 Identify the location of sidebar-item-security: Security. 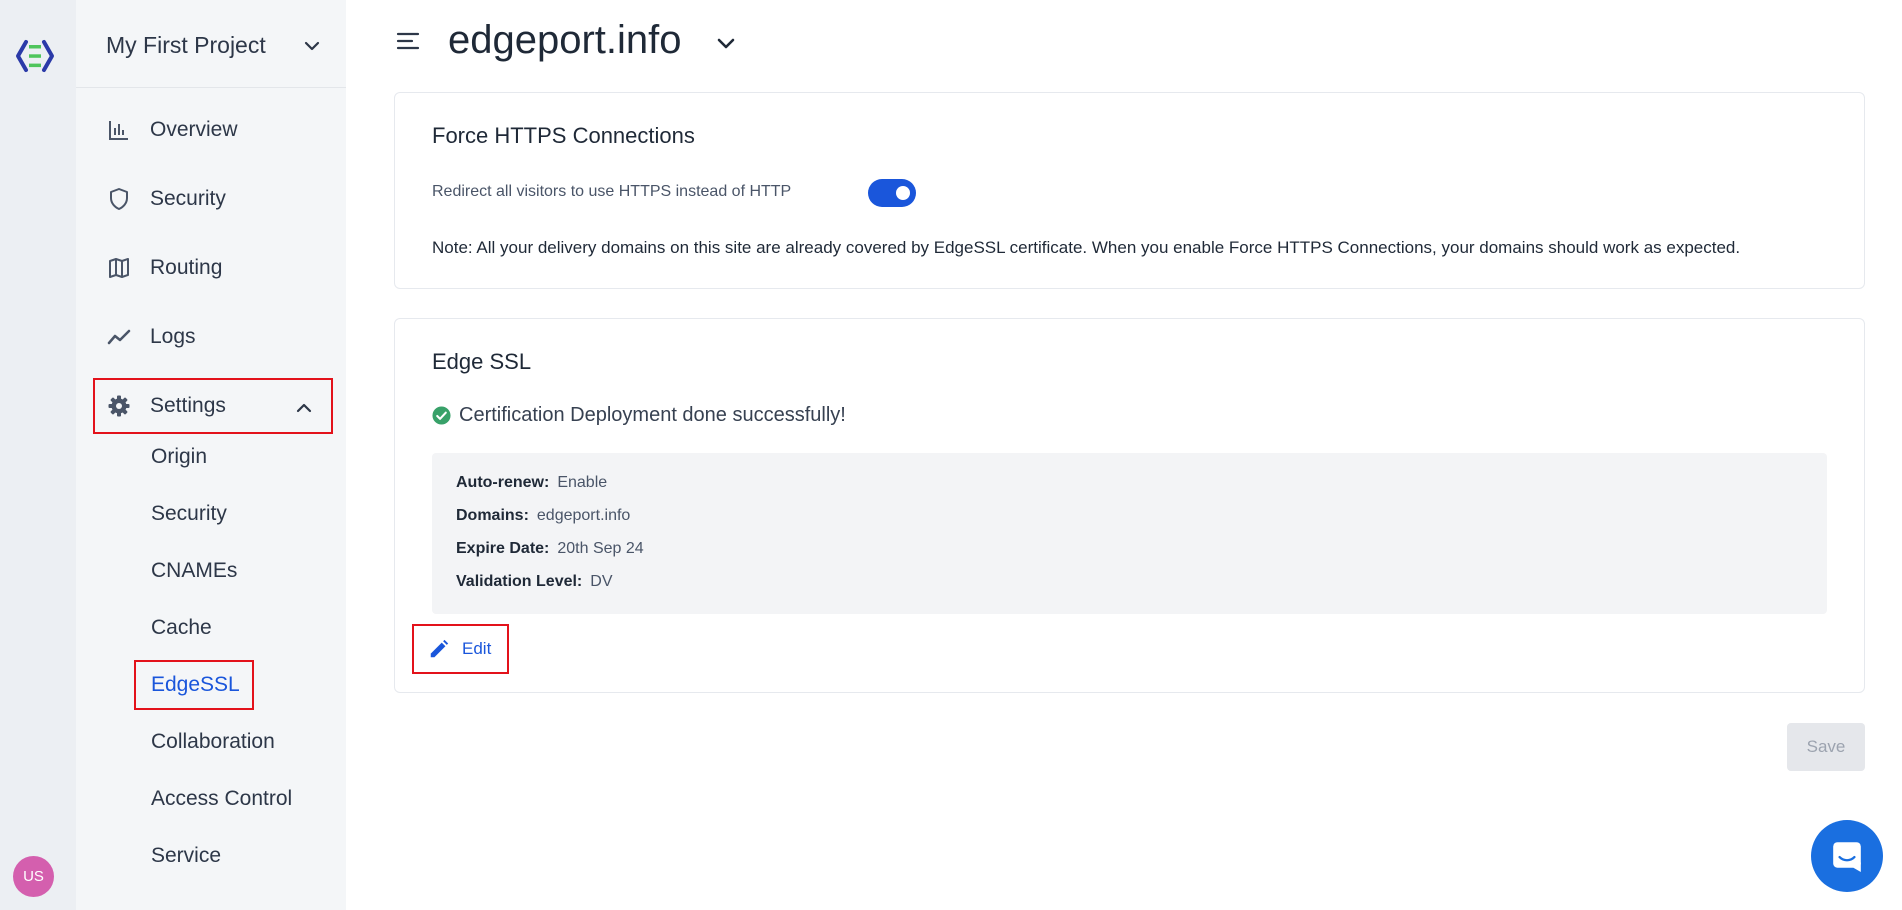
(166, 199).